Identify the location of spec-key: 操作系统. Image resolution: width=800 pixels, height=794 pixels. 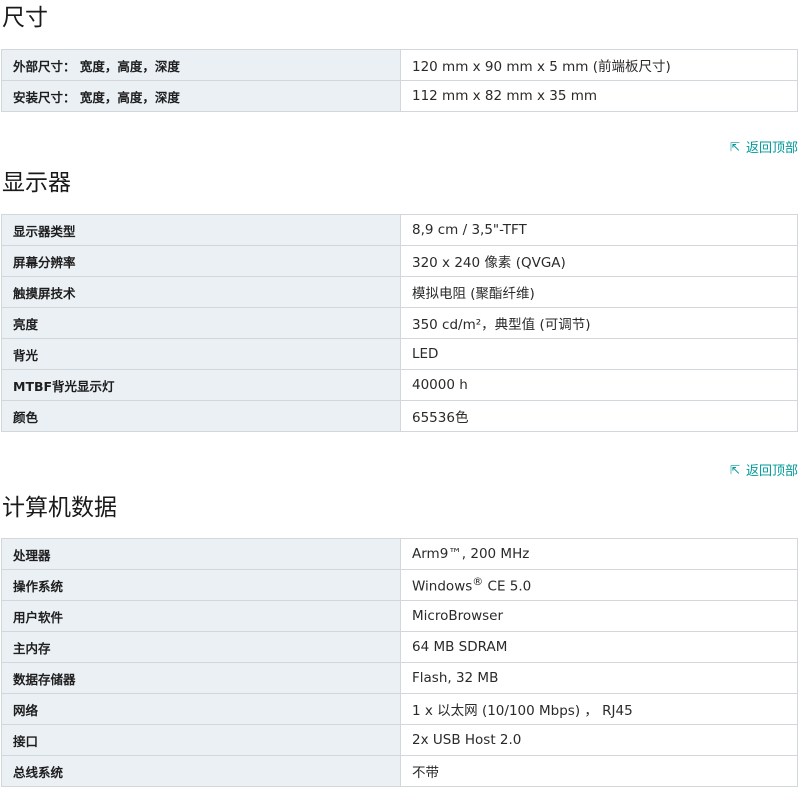
(201, 585).